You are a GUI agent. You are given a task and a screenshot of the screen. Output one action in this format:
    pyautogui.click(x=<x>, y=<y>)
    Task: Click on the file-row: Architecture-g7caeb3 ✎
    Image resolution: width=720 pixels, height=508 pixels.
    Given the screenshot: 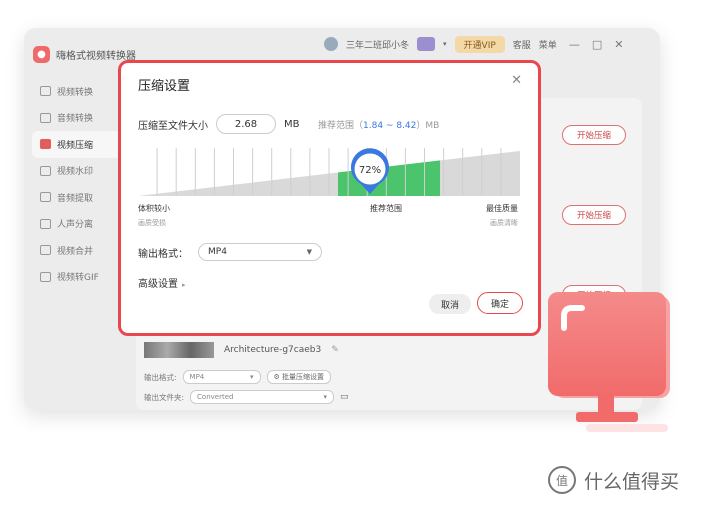 What is the action you would take?
    pyautogui.click(x=241, y=350)
    